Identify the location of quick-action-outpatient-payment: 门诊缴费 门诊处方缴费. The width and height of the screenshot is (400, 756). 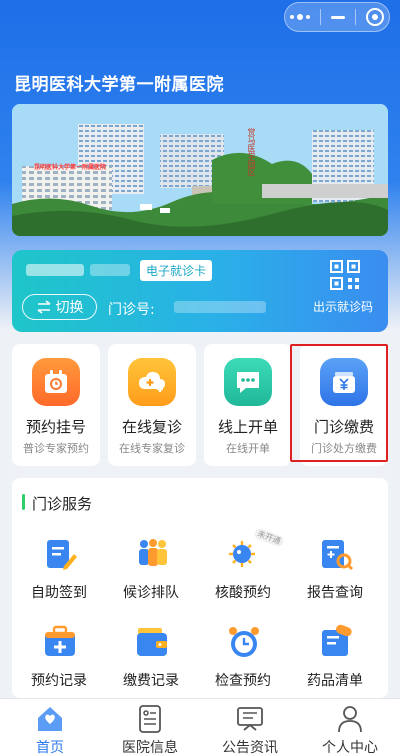
(344, 405).